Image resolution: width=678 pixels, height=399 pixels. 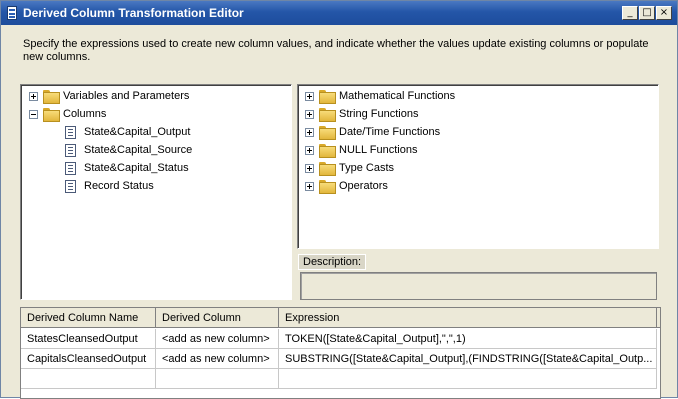 I want to click on tree-label: String Functions, so click(x=379, y=114).